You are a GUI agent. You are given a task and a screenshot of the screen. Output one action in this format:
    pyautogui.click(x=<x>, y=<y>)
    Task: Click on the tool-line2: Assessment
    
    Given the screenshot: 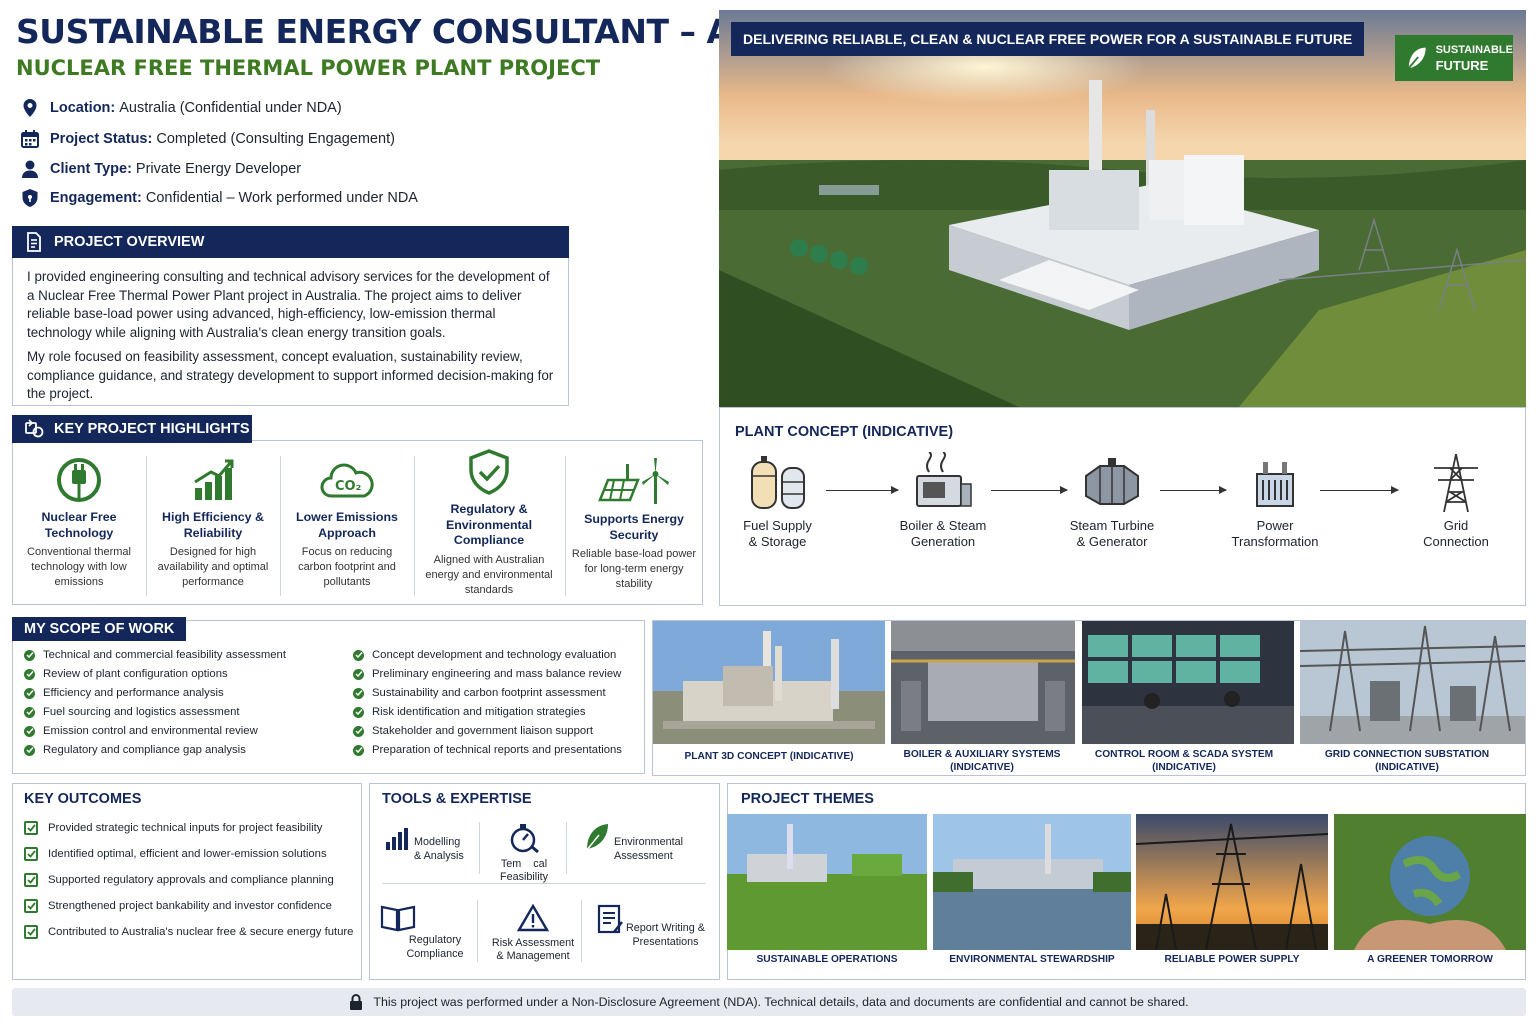 What is the action you would take?
    pyautogui.click(x=643, y=855)
    